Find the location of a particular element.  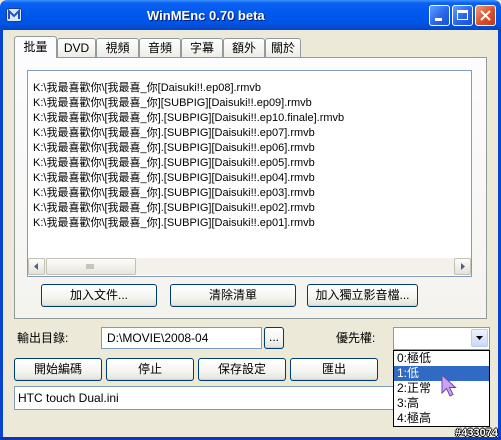

window-title: WinMEnc 0.70 beta is located at coordinates (206, 15).